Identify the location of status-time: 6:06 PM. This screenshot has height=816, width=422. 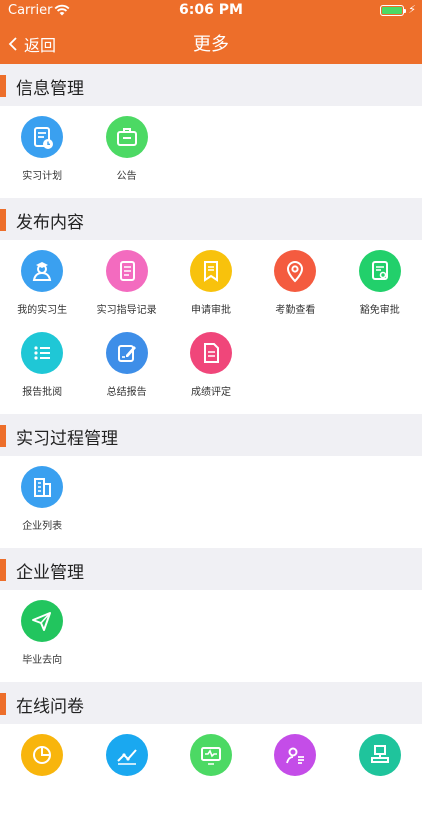
(211, 10).